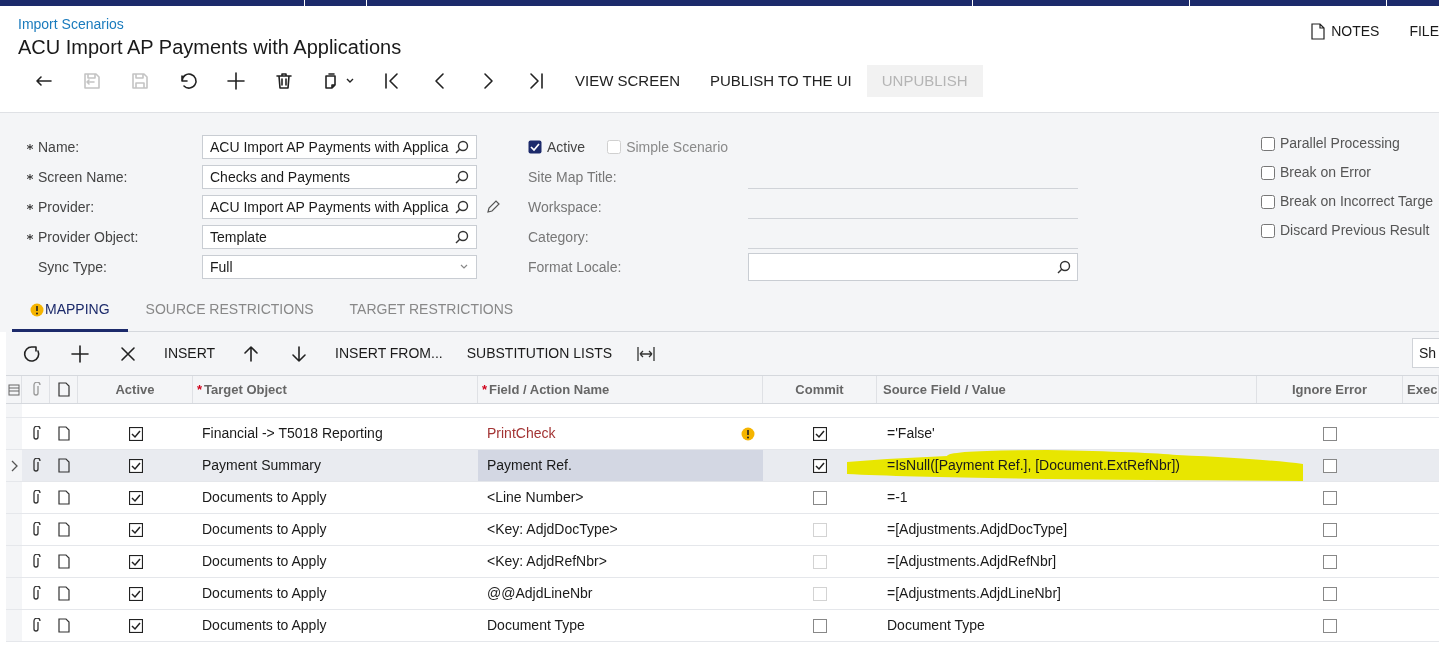  What do you see at coordinates (242, 389) in the screenshot?
I see `column-header: *Target Object` at bounding box center [242, 389].